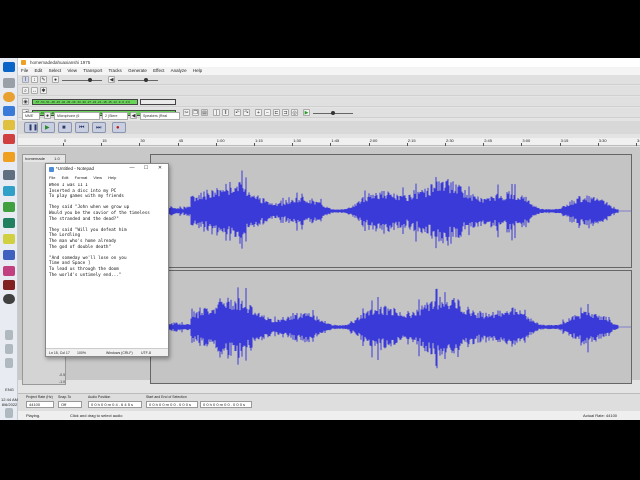  What do you see at coordinates (64, 142) in the screenshot?
I see `ruler-tick-label: 0` at bounding box center [64, 142].